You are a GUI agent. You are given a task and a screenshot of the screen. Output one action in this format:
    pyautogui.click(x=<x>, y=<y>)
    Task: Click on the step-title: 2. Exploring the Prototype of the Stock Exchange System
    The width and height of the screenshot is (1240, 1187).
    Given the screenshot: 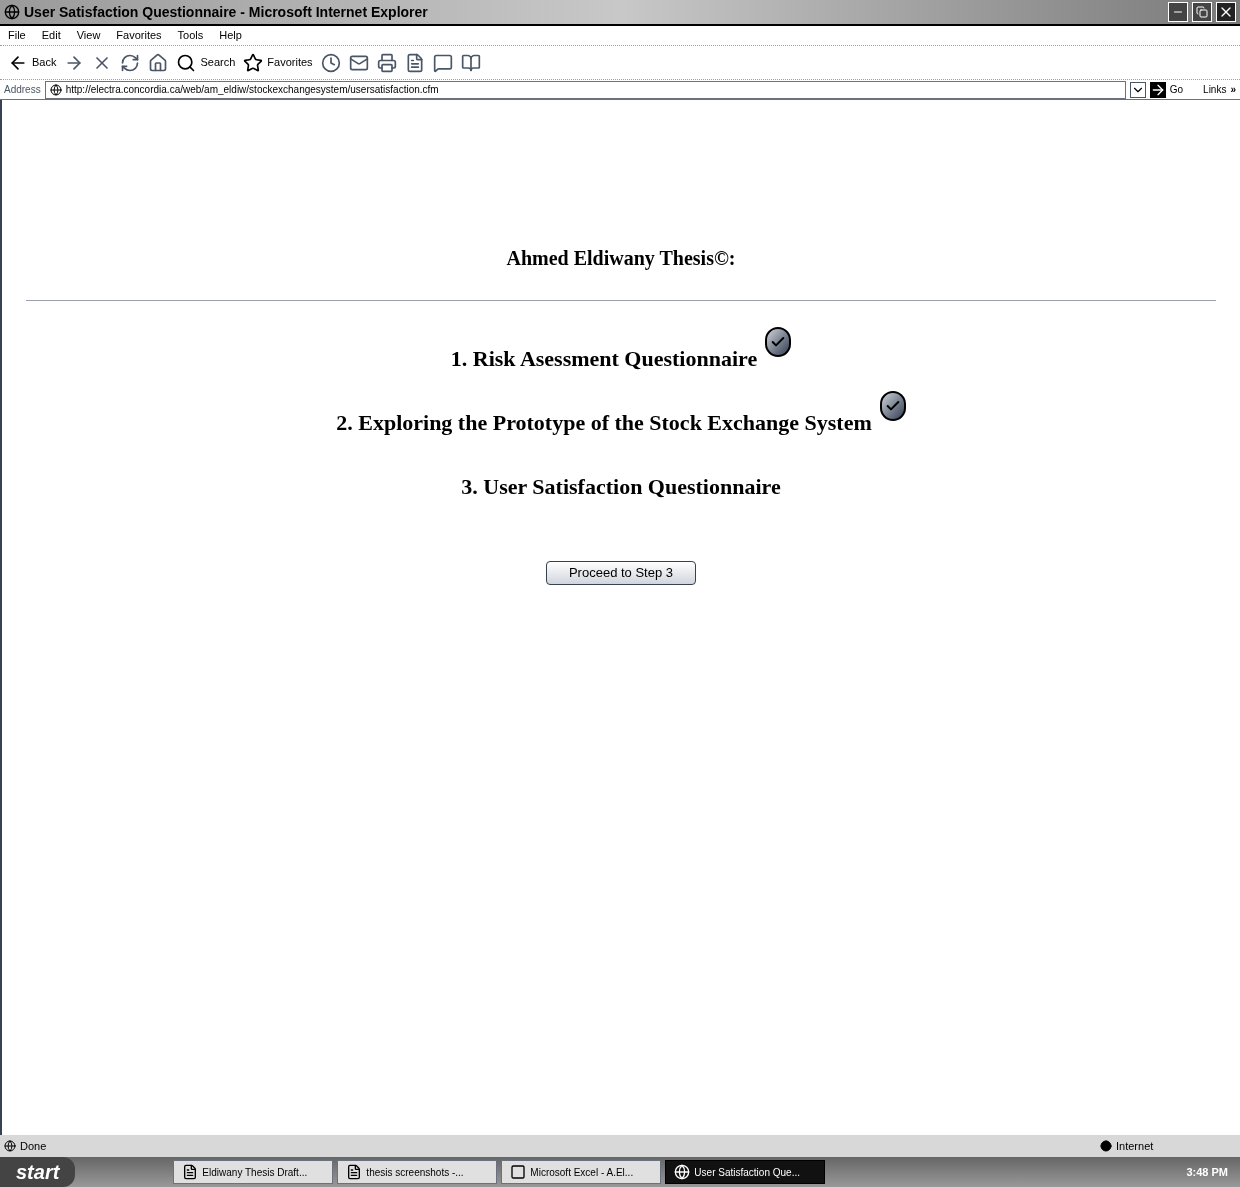 What is the action you would take?
    pyautogui.click(x=604, y=423)
    